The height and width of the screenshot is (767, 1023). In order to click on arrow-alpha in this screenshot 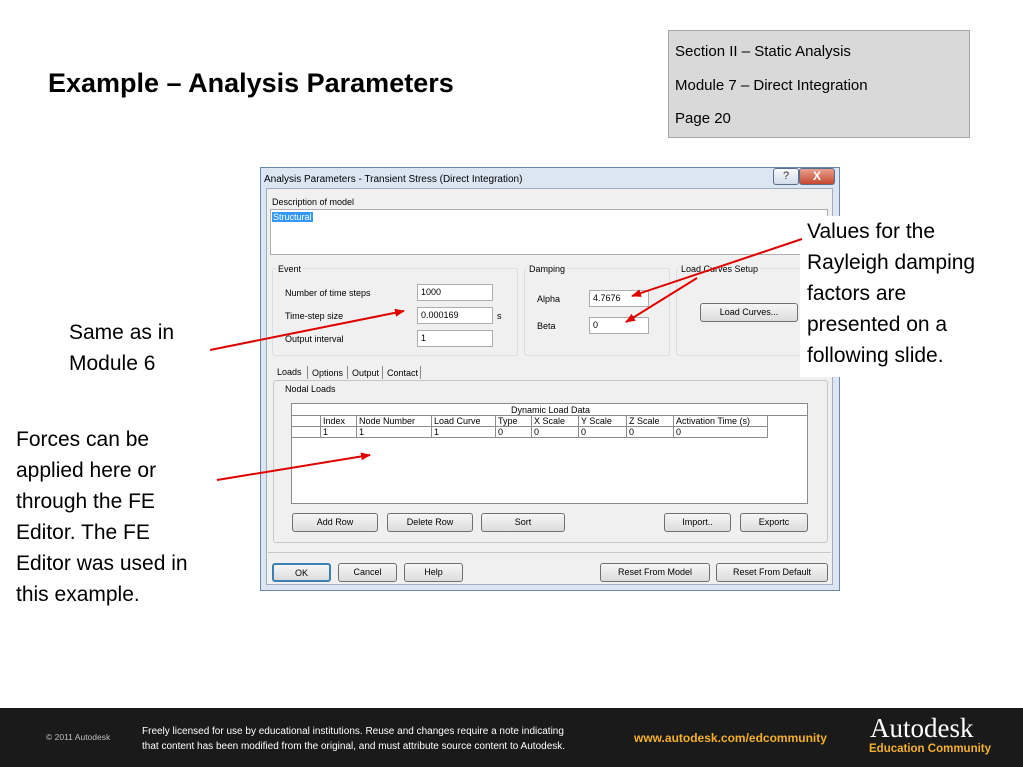, I will do `click(717, 267)`.